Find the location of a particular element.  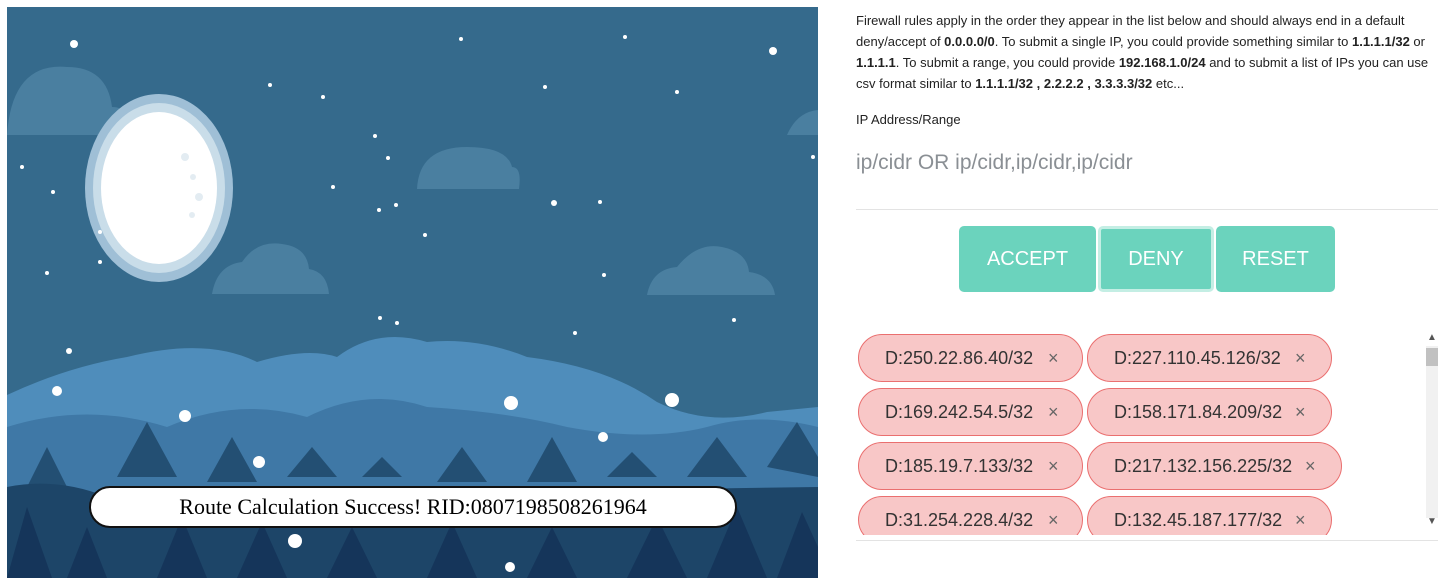

instruction-example: 1.1.1.1/32 , 2.2.2.2 , 3.3.3.3/32 is located at coordinates (1064, 83).